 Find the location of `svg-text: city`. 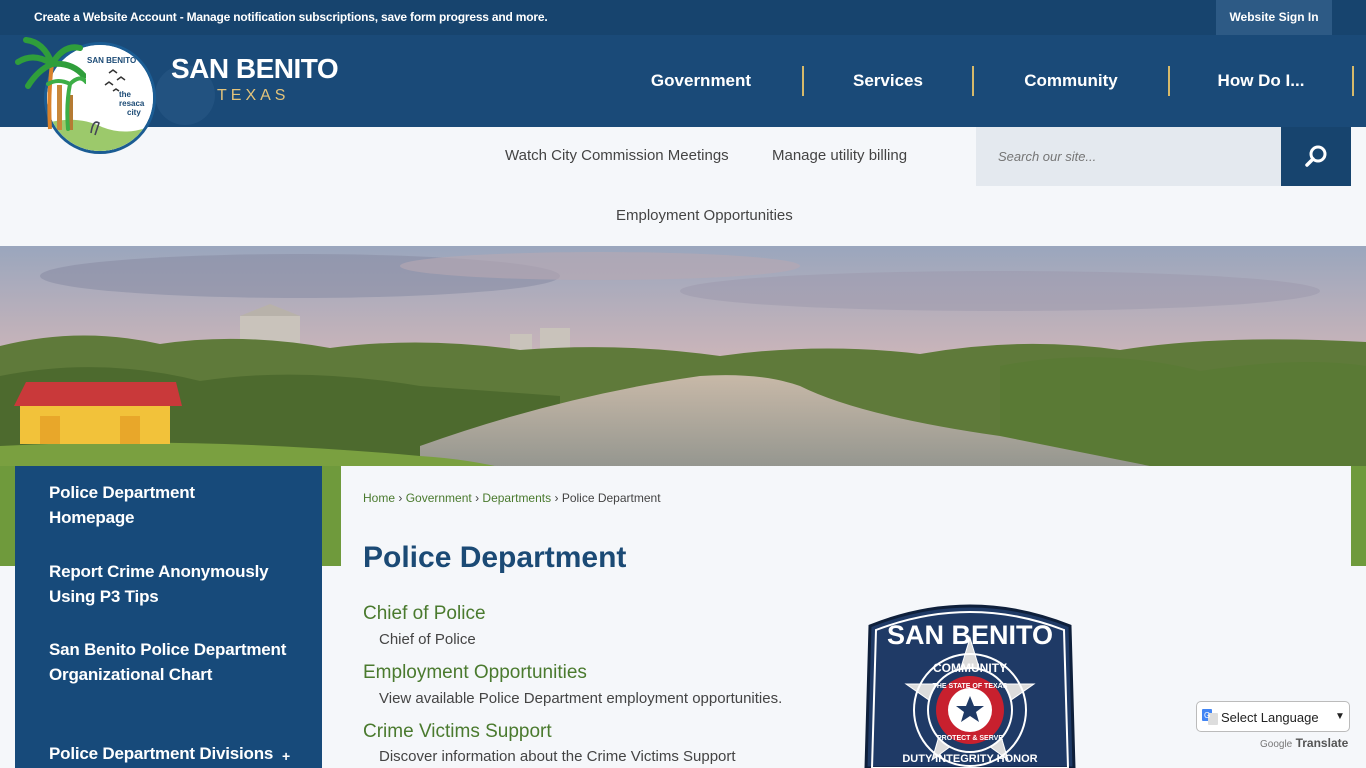

svg-text: city is located at coordinates (134, 112).